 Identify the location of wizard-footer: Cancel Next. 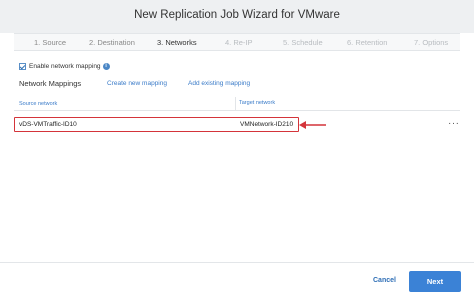
(237, 279).